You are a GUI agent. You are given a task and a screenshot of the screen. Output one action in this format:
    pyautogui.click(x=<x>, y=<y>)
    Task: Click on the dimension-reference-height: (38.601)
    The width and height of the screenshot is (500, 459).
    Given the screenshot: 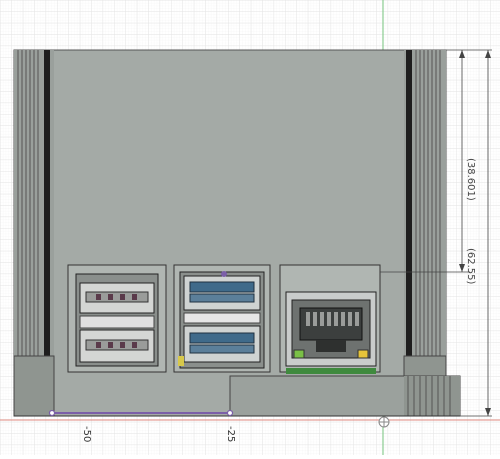 What is the action you would take?
    pyautogui.click(x=470, y=179)
    